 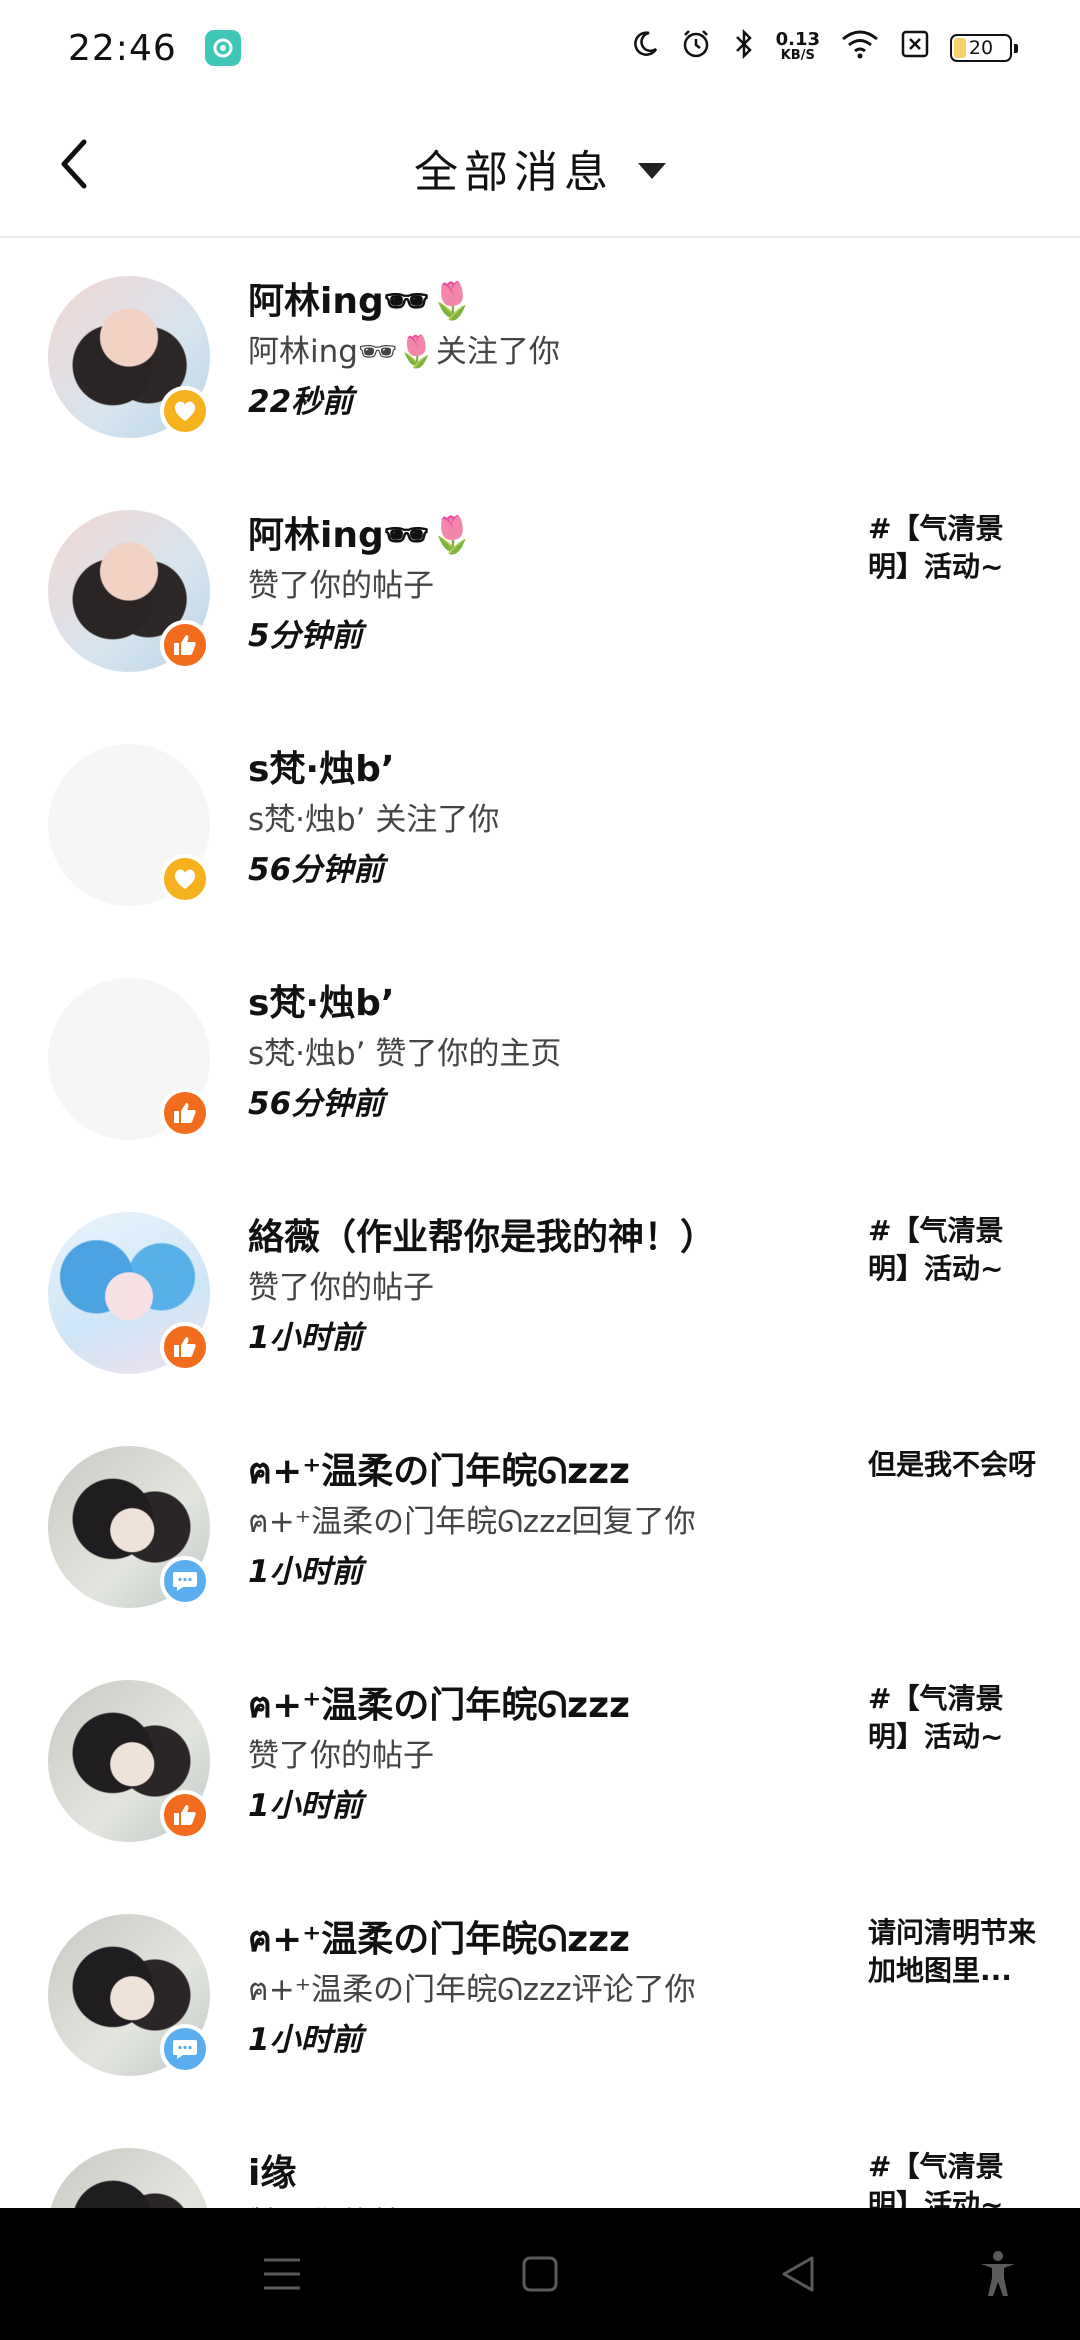 What do you see at coordinates (915, 48) in the screenshot?
I see `sim-off-icon` at bounding box center [915, 48].